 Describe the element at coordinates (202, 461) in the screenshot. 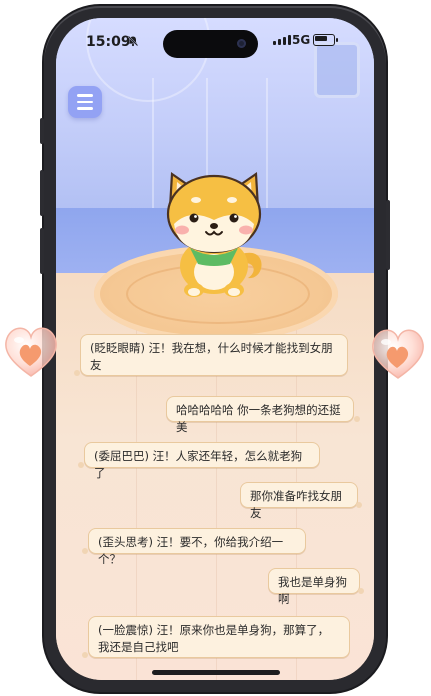

I see `chat-message-left: (委屈巴巴) 汪！人家还年轻，怎么就老狗了` at that location.